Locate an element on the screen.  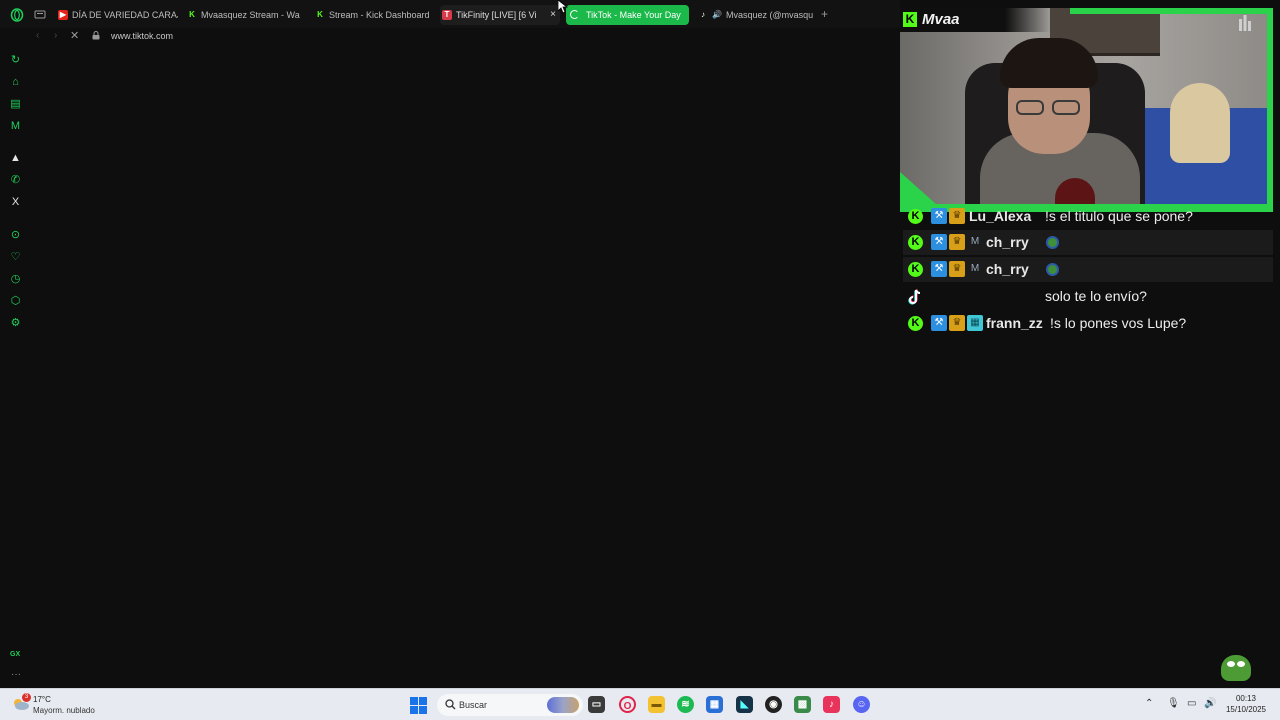
glasses is located at coordinates (1049, 108).